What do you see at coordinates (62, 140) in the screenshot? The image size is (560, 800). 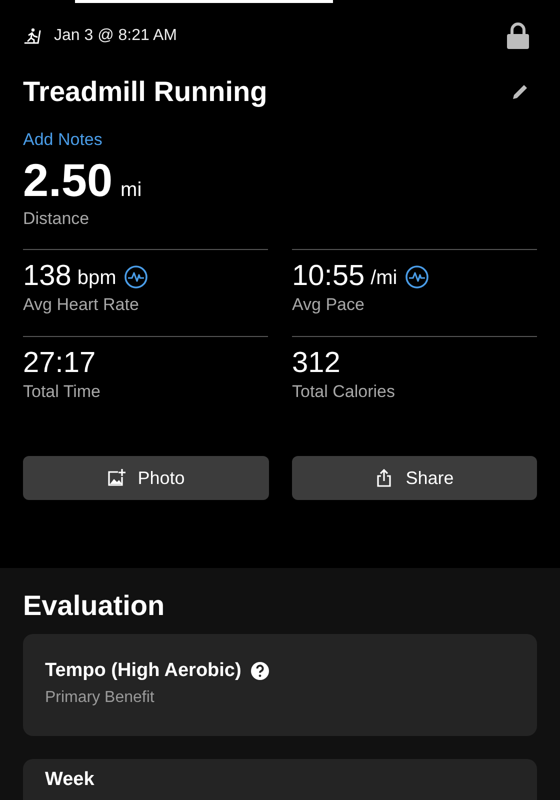 I see `add-notes-link: Add Notes` at bounding box center [62, 140].